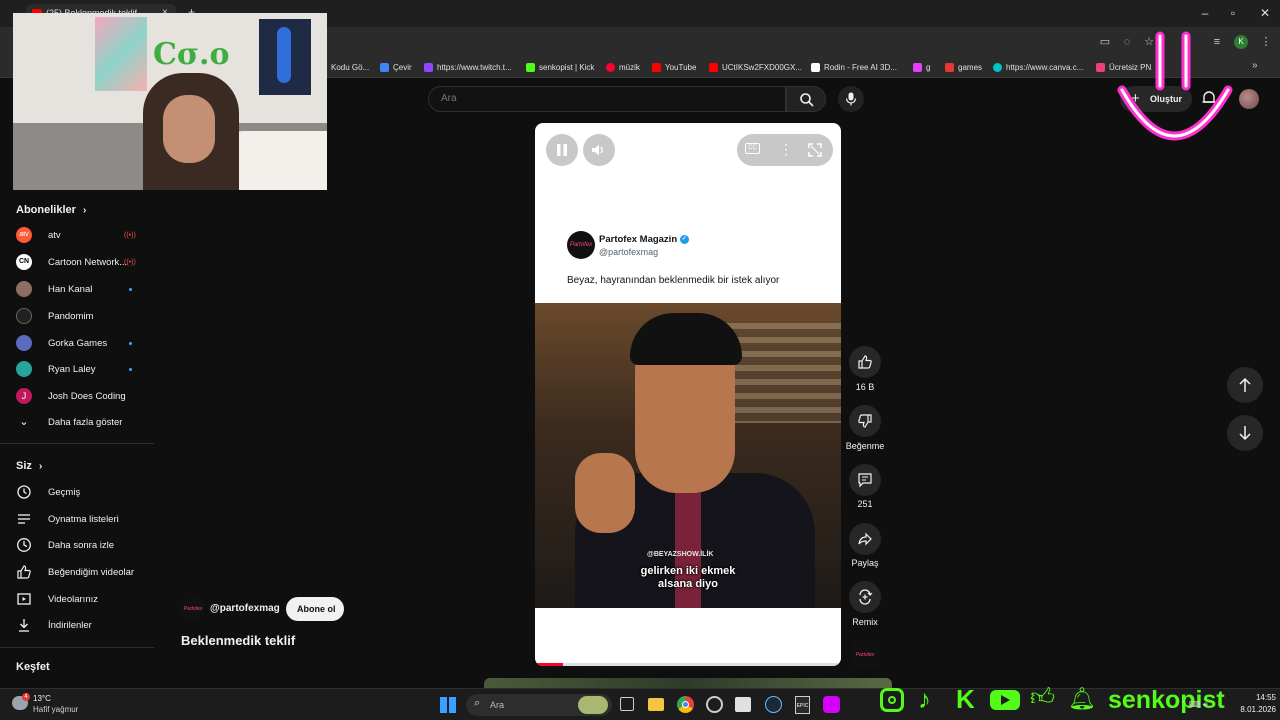 The image size is (1280, 720). What do you see at coordinates (77, 289) in the screenshot?
I see `sidebar-item-han-kanal: Han Kanal` at bounding box center [77, 289].